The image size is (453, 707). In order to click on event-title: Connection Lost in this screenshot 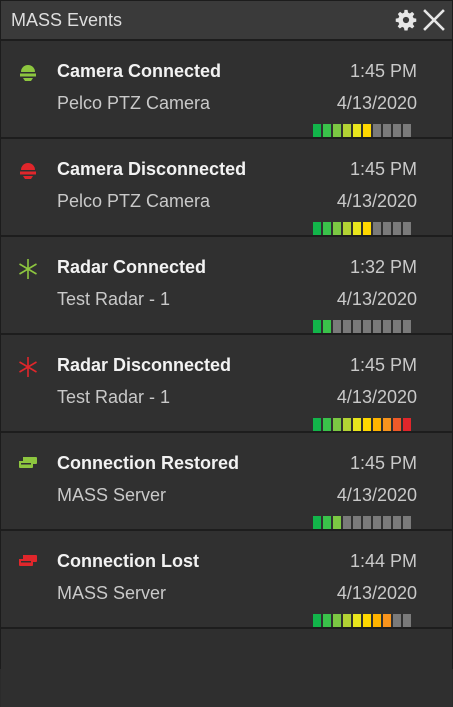, I will do `click(128, 561)`.